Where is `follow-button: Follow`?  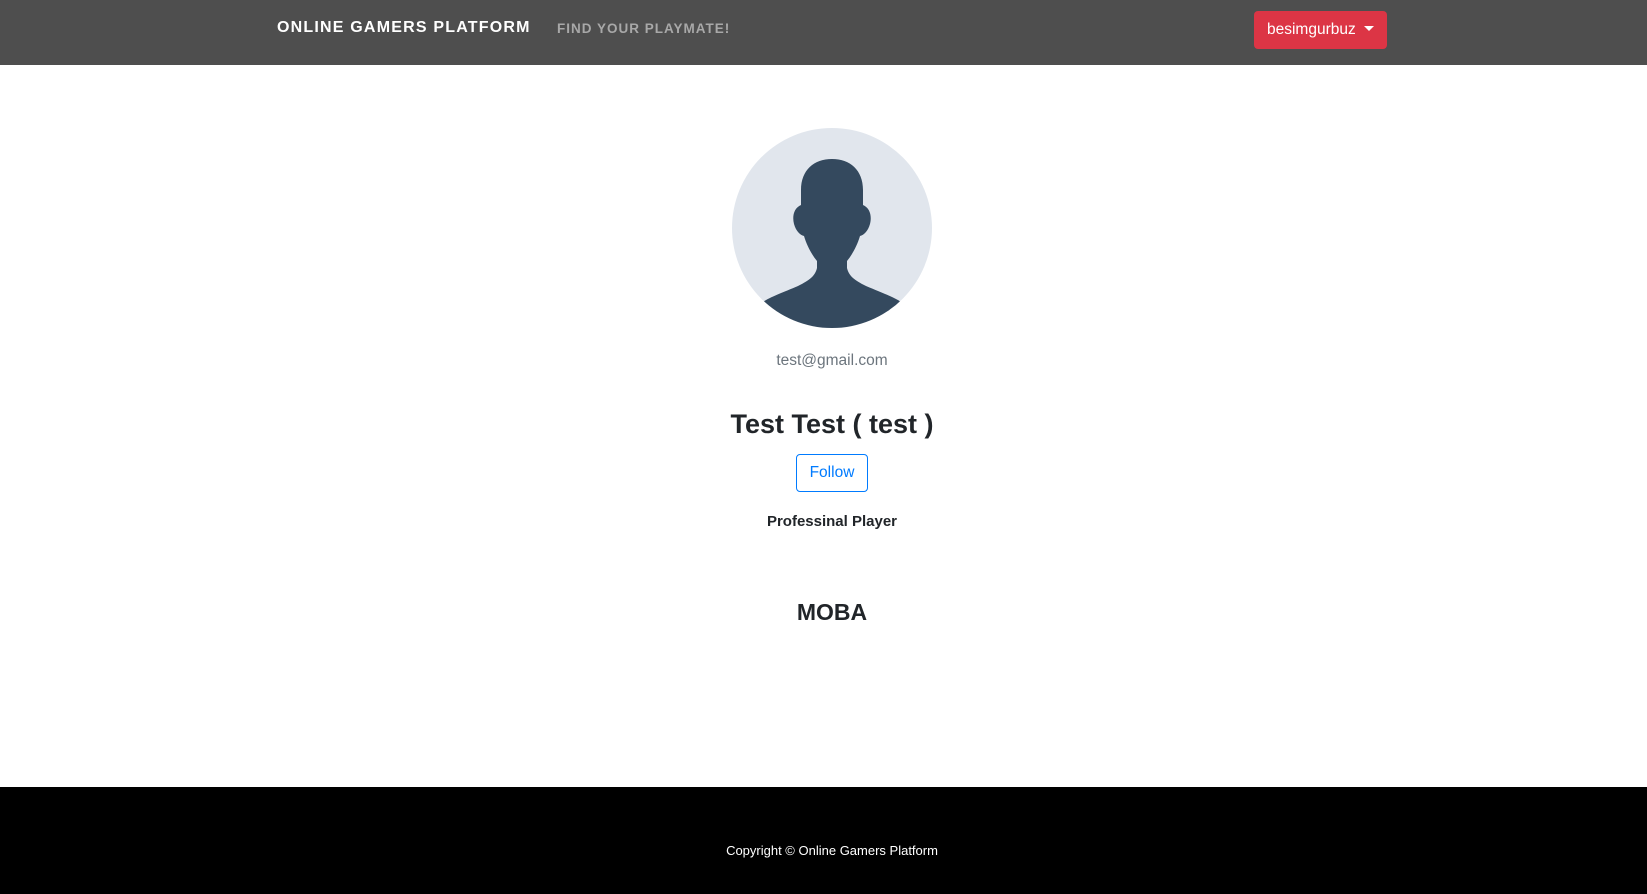 follow-button: Follow is located at coordinates (832, 473).